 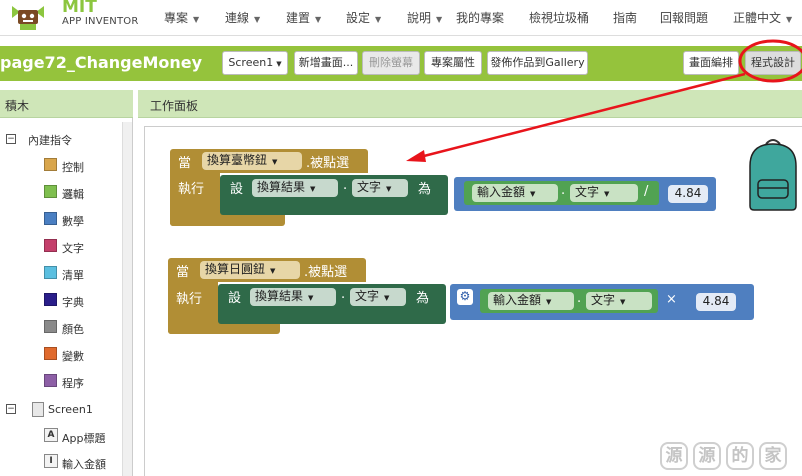 I want to click on tree-screen1-label: Screen1, so click(x=70, y=409).